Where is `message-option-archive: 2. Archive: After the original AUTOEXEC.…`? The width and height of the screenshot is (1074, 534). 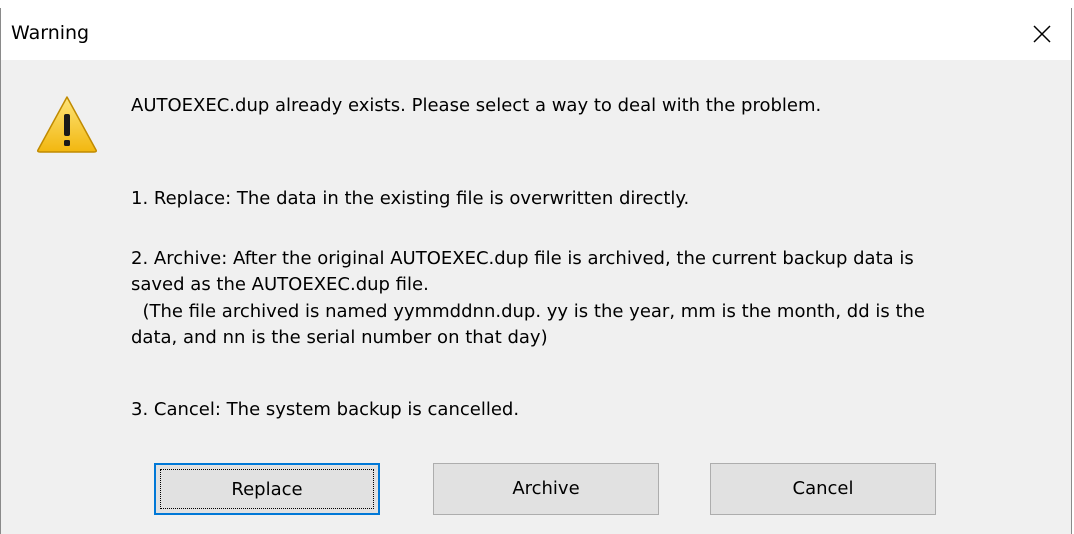
message-option-archive: 2. Archive: After the original AUTOEXEC.… is located at coordinates (522, 258).